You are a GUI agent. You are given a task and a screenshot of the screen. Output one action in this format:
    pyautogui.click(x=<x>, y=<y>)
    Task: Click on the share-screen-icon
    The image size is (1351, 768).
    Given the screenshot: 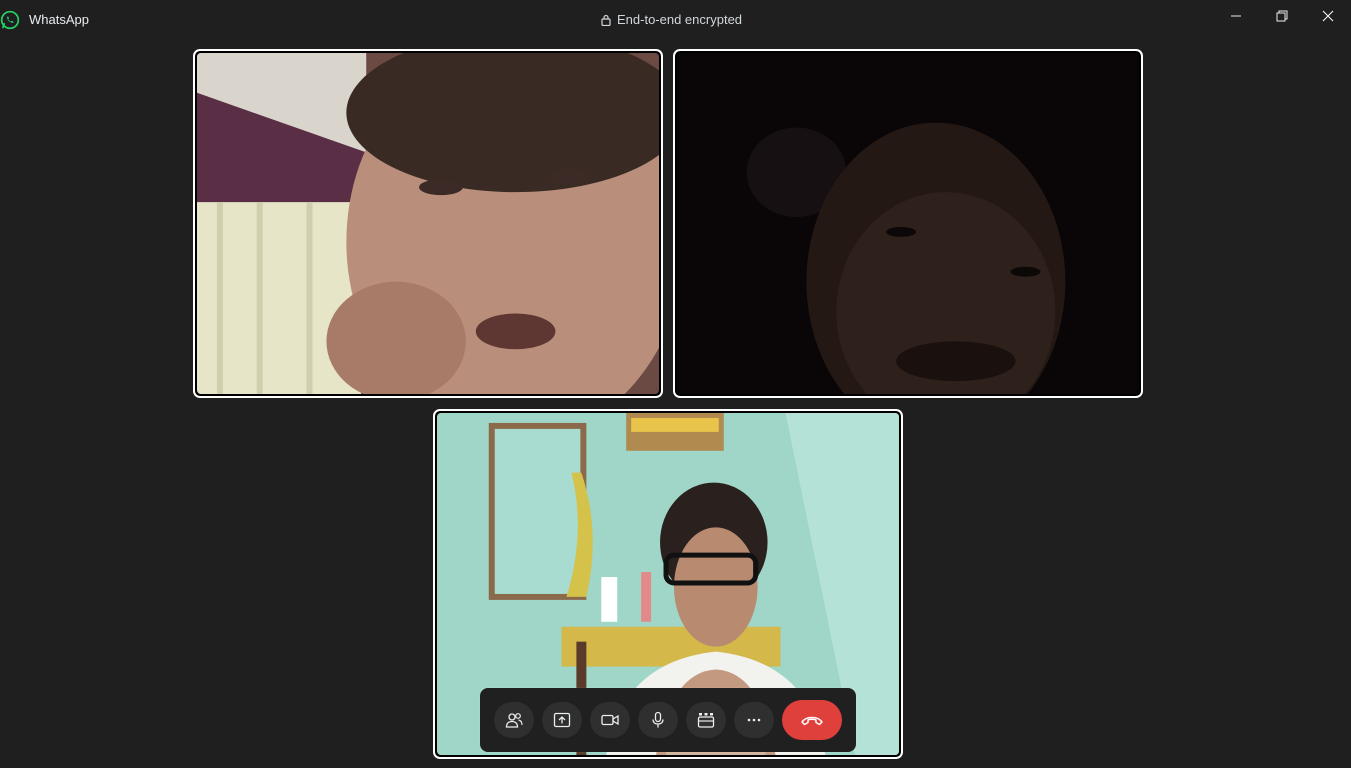 What is the action you would take?
    pyautogui.click(x=562, y=720)
    